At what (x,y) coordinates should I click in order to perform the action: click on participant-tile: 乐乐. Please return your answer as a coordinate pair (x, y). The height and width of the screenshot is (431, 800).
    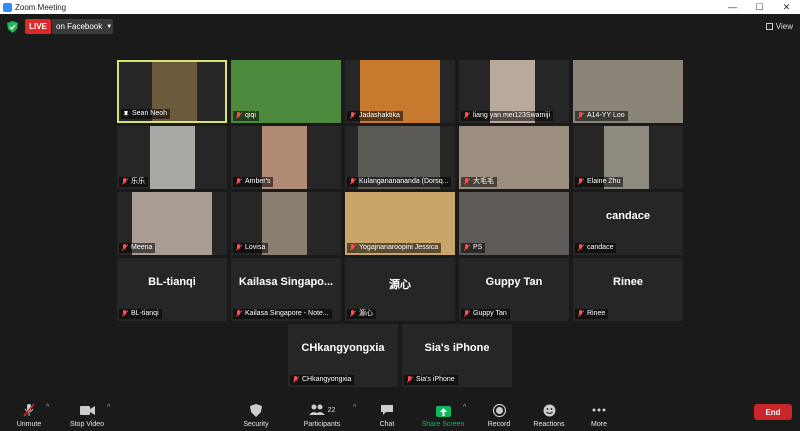
    Looking at the image, I should click on (172, 157).